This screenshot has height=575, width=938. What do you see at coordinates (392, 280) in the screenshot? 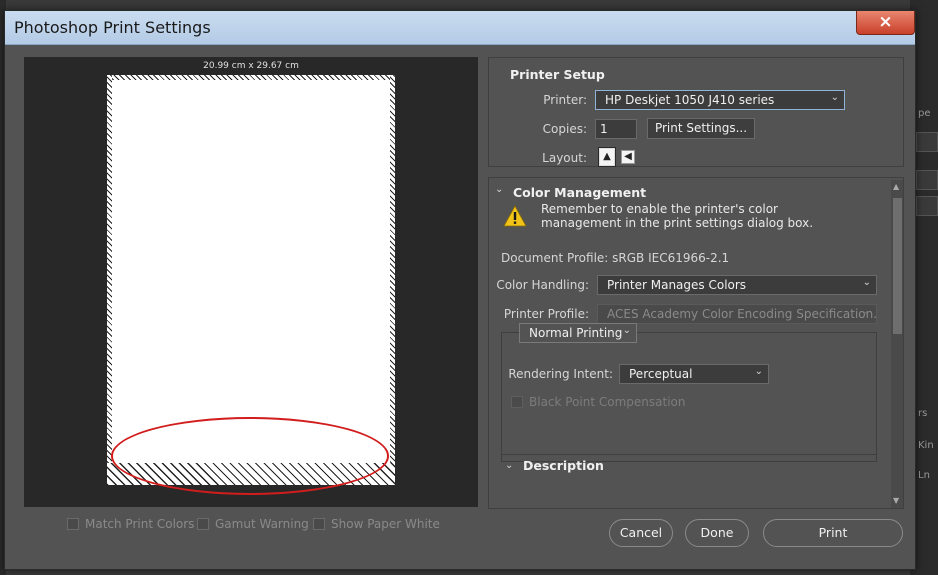
I see `margin-hatch-right` at bounding box center [392, 280].